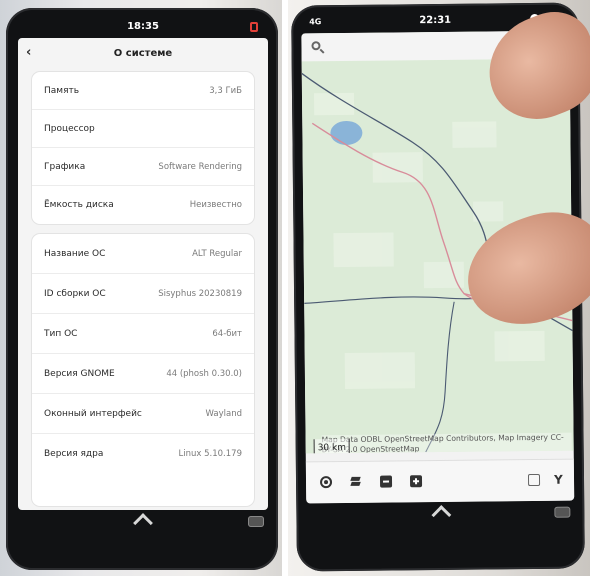 The width and height of the screenshot is (590, 576). Describe the element at coordinates (75, 293) in the screenshot. I see `row-label: ID сборки ОС` at that location.